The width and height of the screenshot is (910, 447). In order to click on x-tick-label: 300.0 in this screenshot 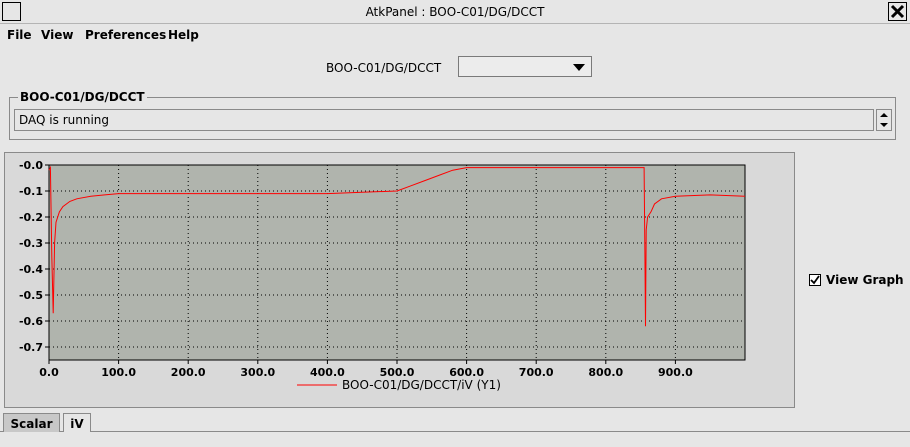, I will do `click(257, 372)`.